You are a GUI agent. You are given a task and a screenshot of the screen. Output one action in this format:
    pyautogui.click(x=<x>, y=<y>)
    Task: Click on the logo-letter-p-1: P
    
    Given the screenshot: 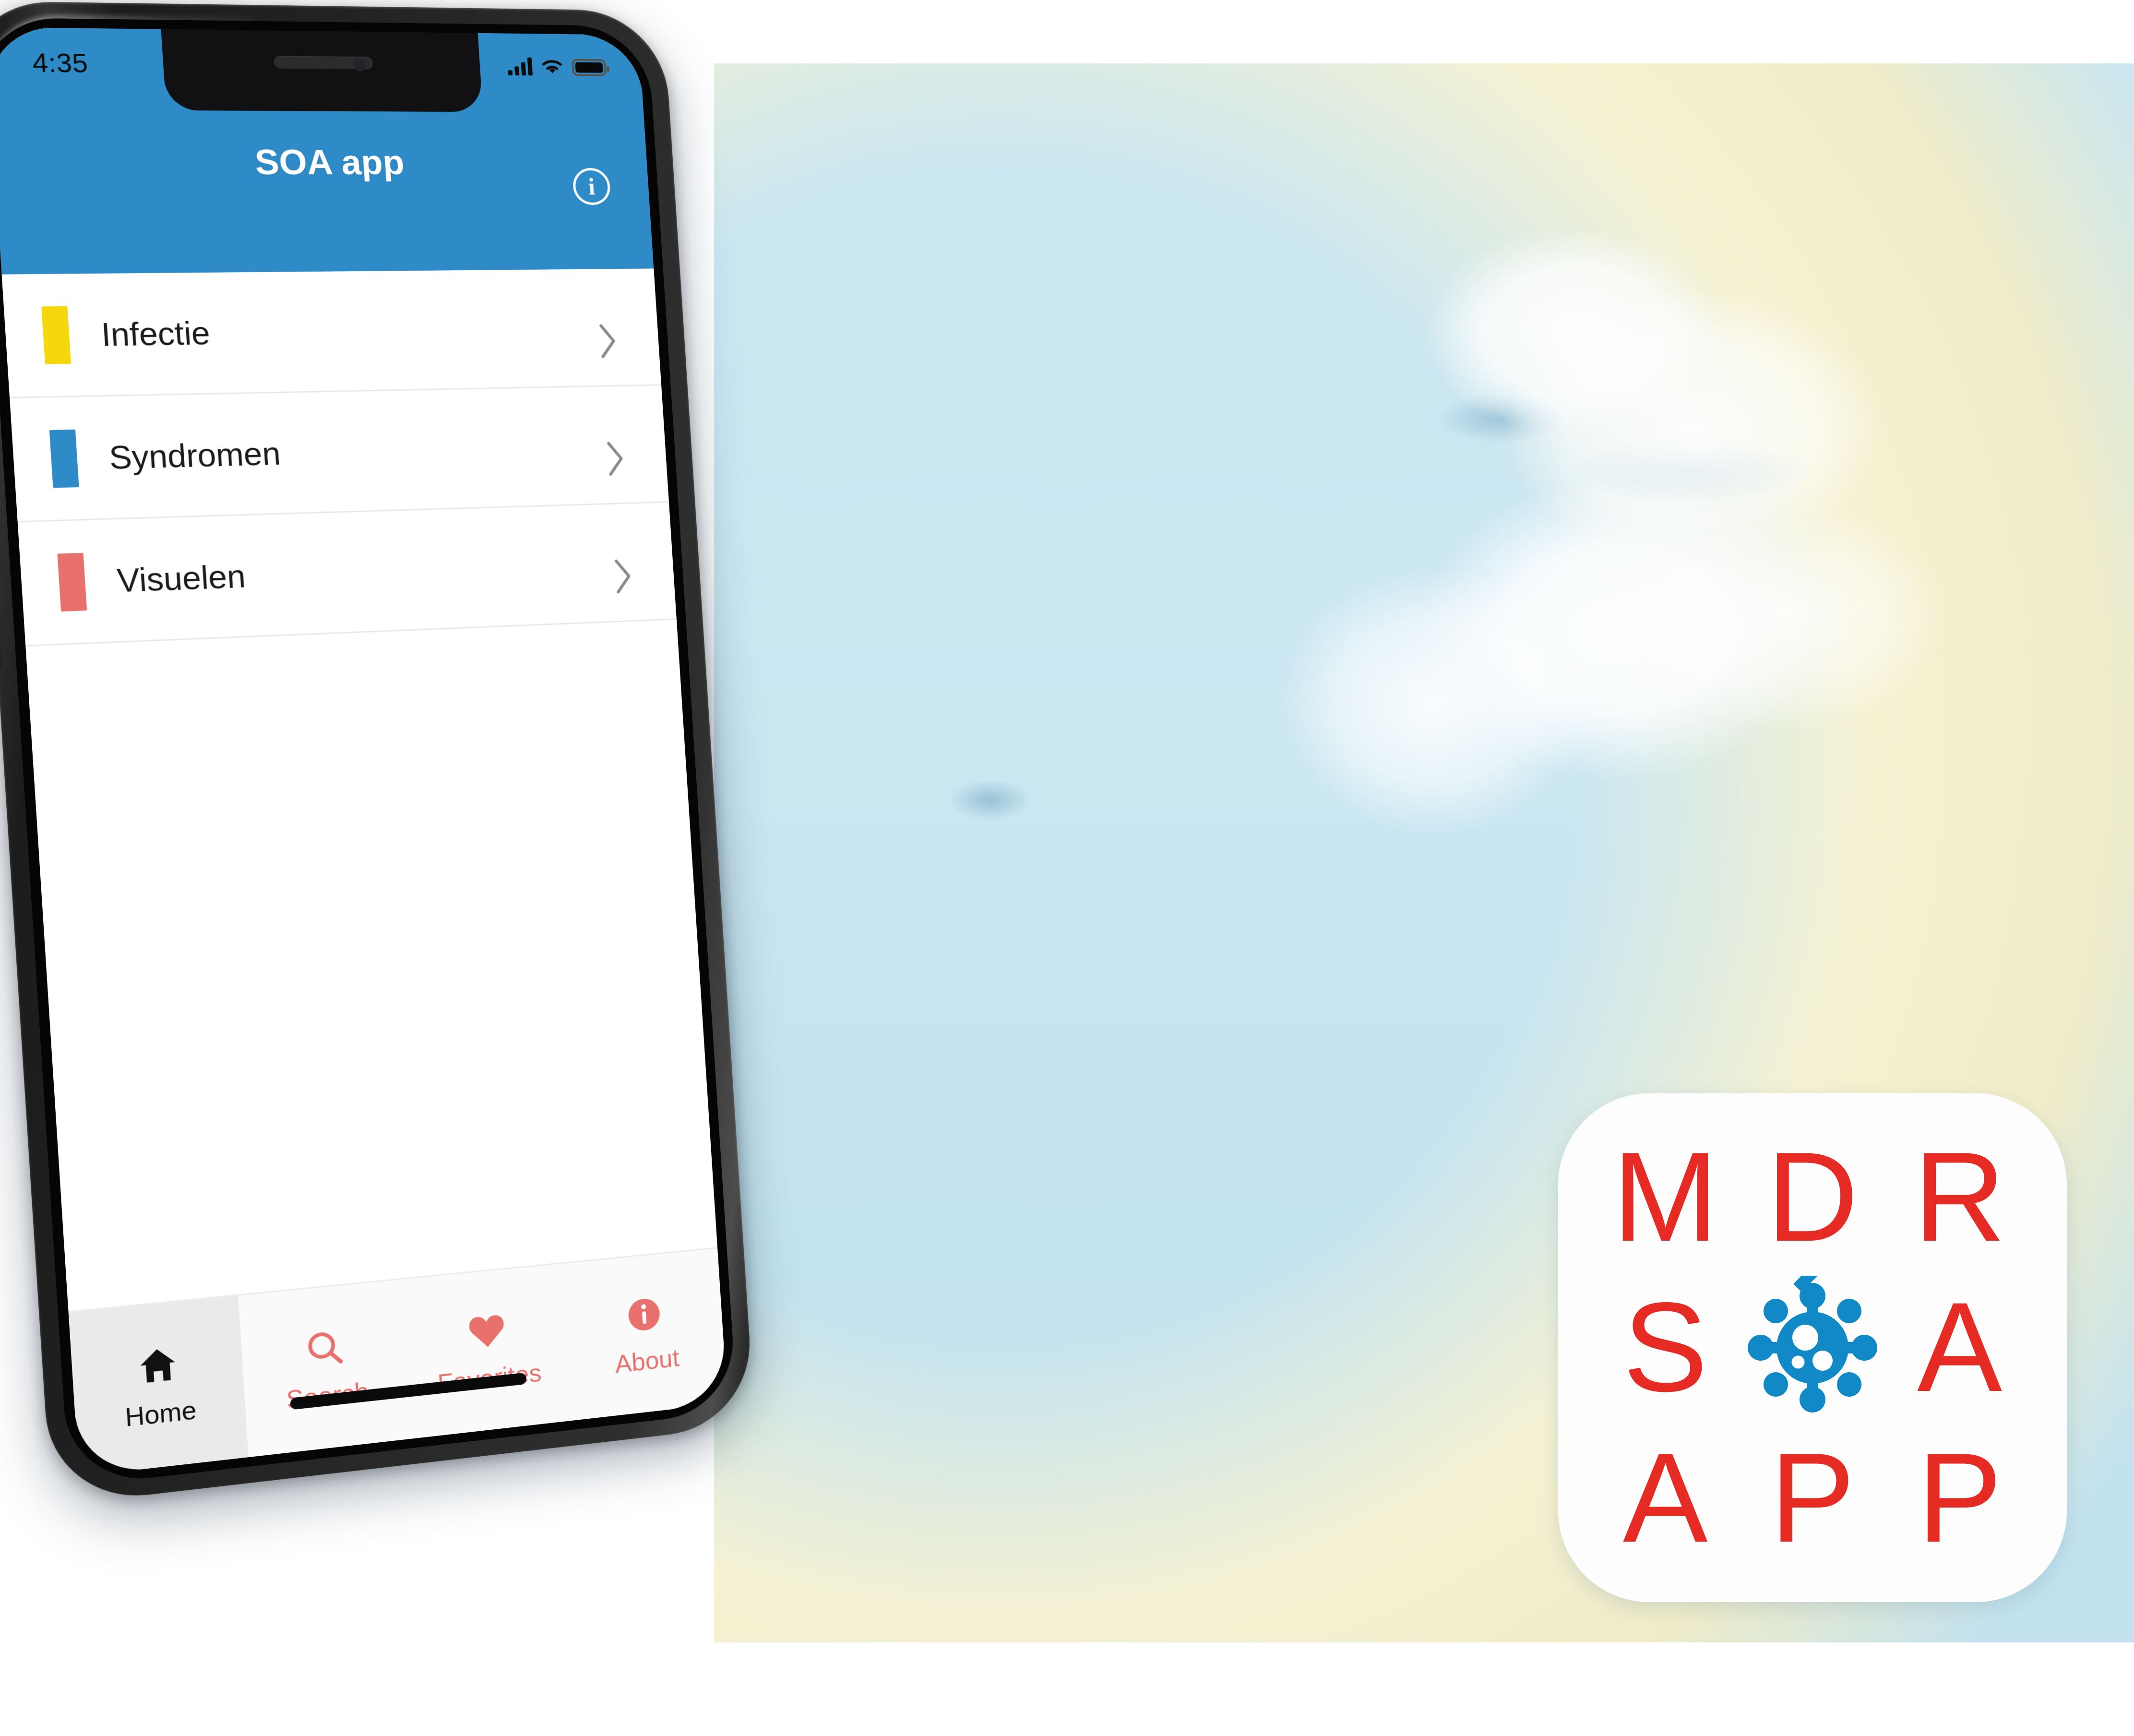 What is the action you would take?
    pyautogui.click(x=1813, y=1497)
    